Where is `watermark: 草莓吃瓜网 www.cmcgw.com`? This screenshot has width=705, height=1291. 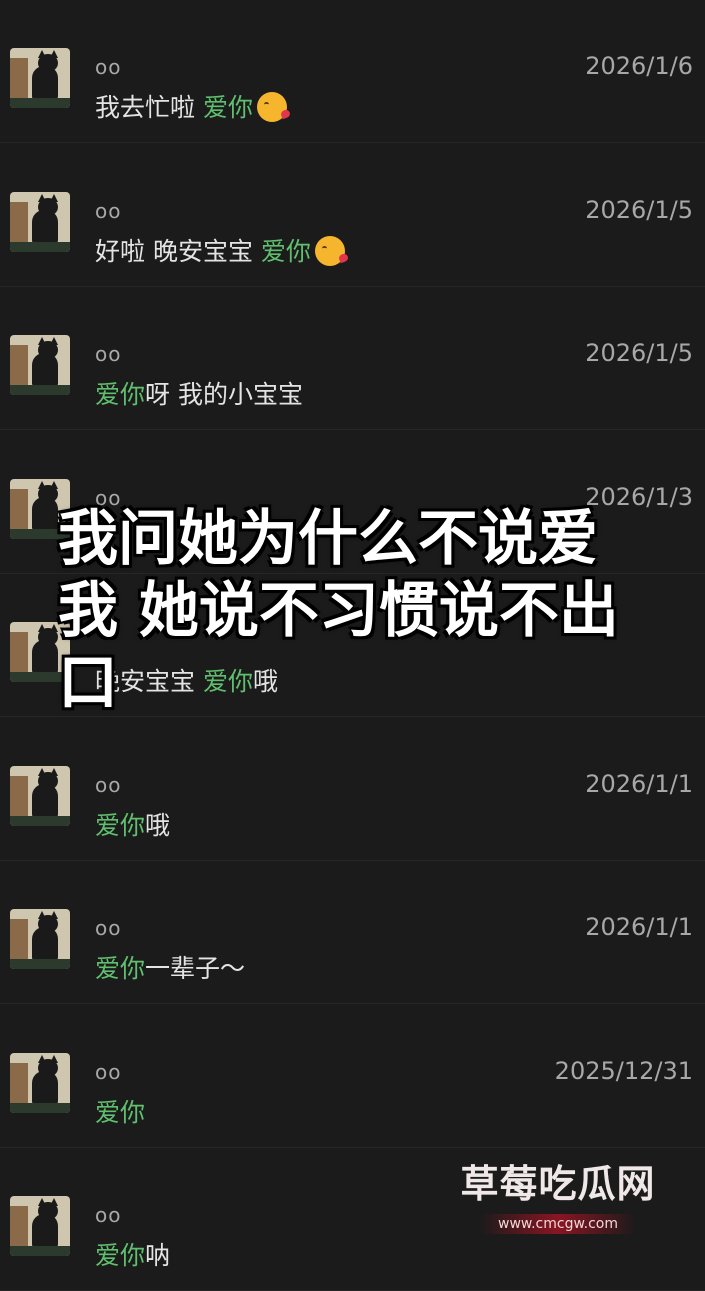 watermark: 草莓吃瓜网 www.cmcgw.com is located at coordinates (558, 1193).